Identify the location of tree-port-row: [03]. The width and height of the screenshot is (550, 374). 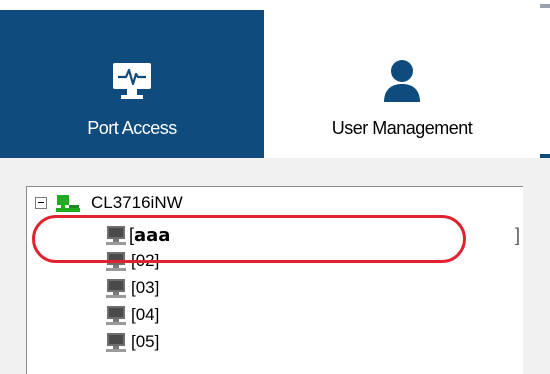
(132, 288).